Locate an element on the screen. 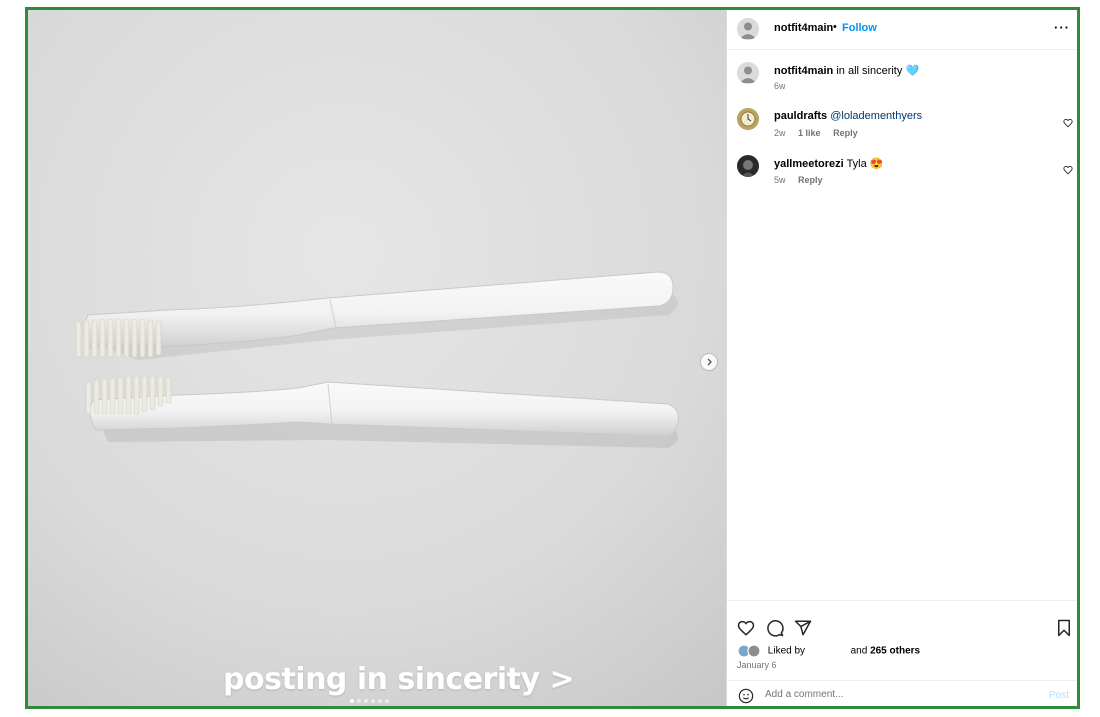 The width and height of the screenshot is (1100, 717). comment-text-row: pauldrafts @loladementhyers is located at coordinates (848, 116).